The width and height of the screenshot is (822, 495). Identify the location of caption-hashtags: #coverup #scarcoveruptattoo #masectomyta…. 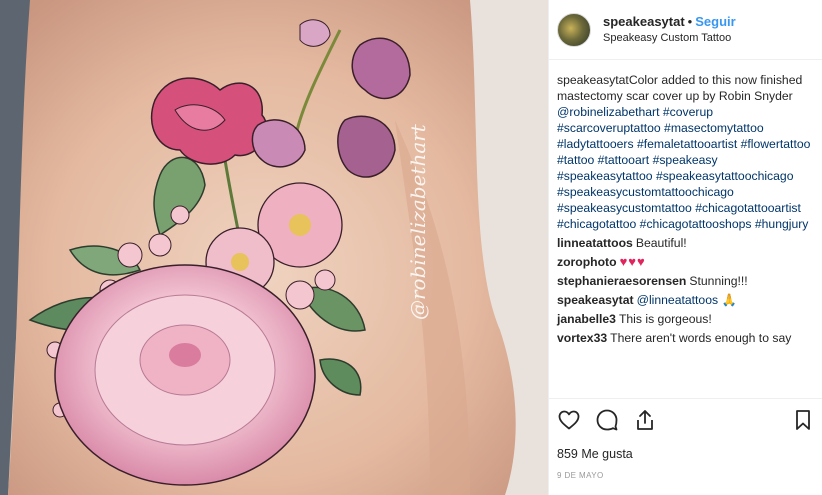
(683, 168).